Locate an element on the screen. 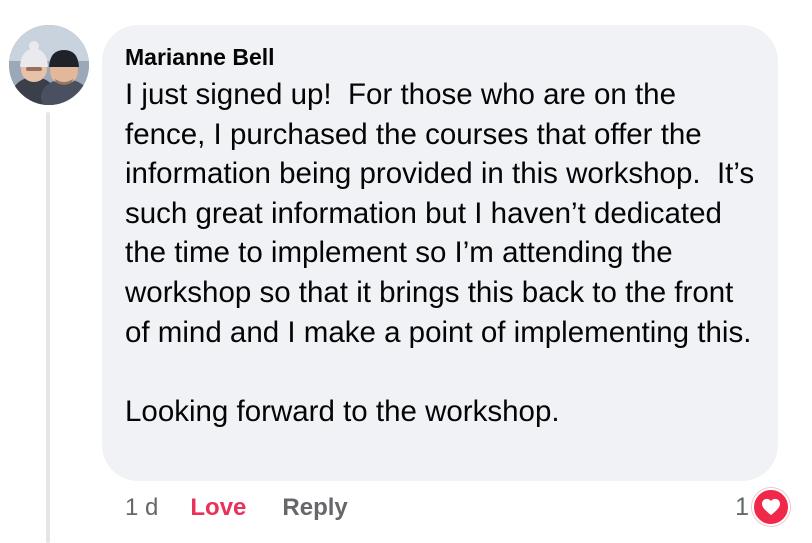 The image size is (812, 543). reaction-count: 1 is located at coordinates (742, 506).